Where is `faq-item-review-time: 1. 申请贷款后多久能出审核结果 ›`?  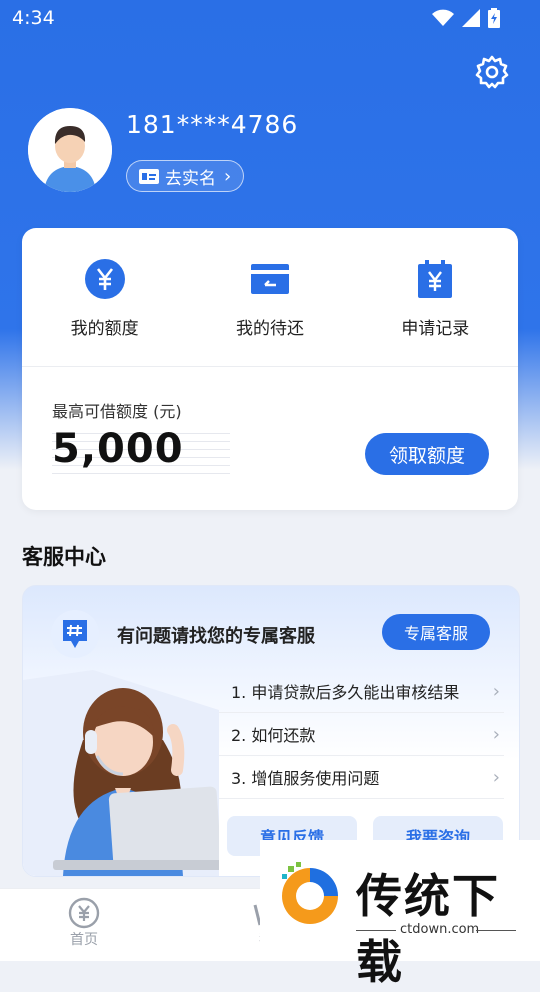
faq-item-review-time: 1. 申请贷款后多久能出审核结果 › is located at coordinates (361, 691).